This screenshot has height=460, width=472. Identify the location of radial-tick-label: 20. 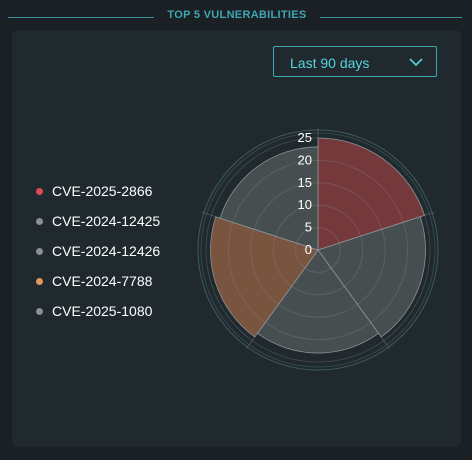
(305, 159).